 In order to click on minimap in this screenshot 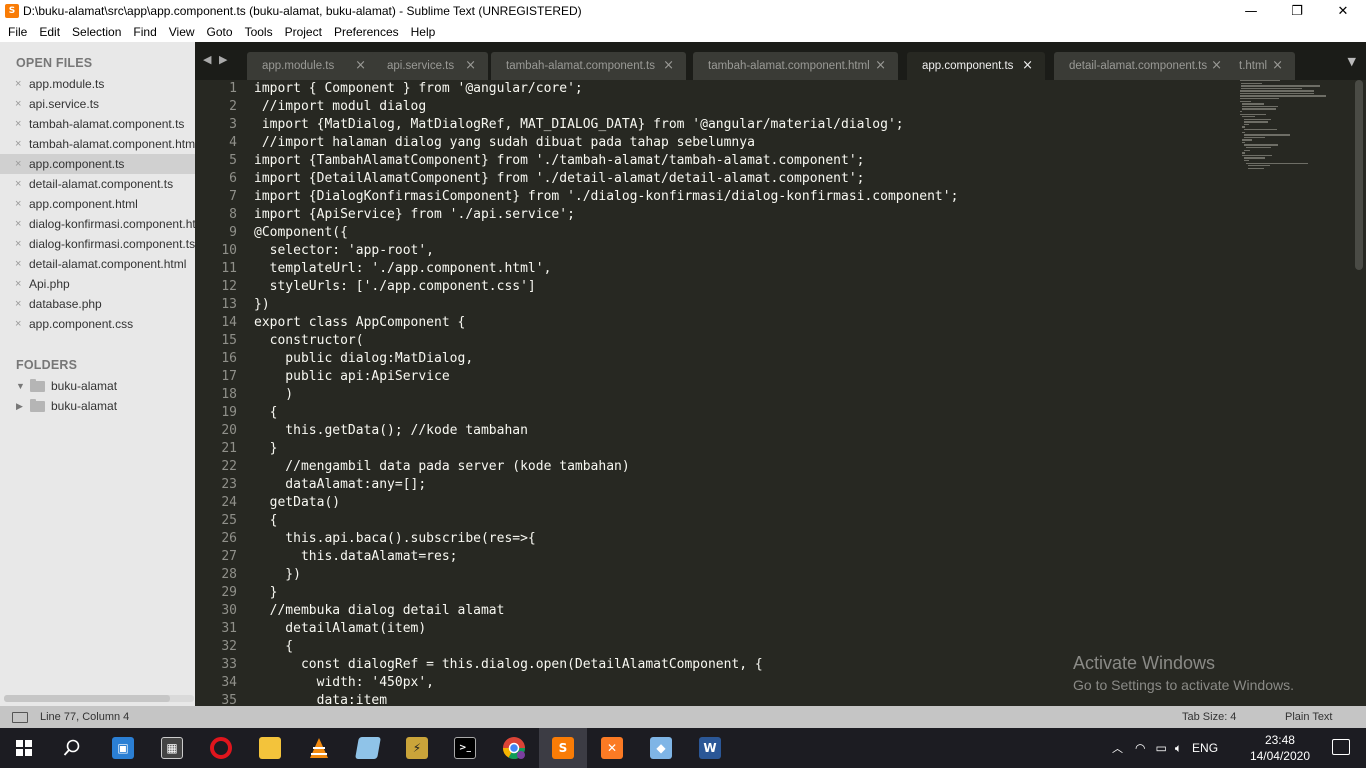, I will do `click(1295, 160)`.